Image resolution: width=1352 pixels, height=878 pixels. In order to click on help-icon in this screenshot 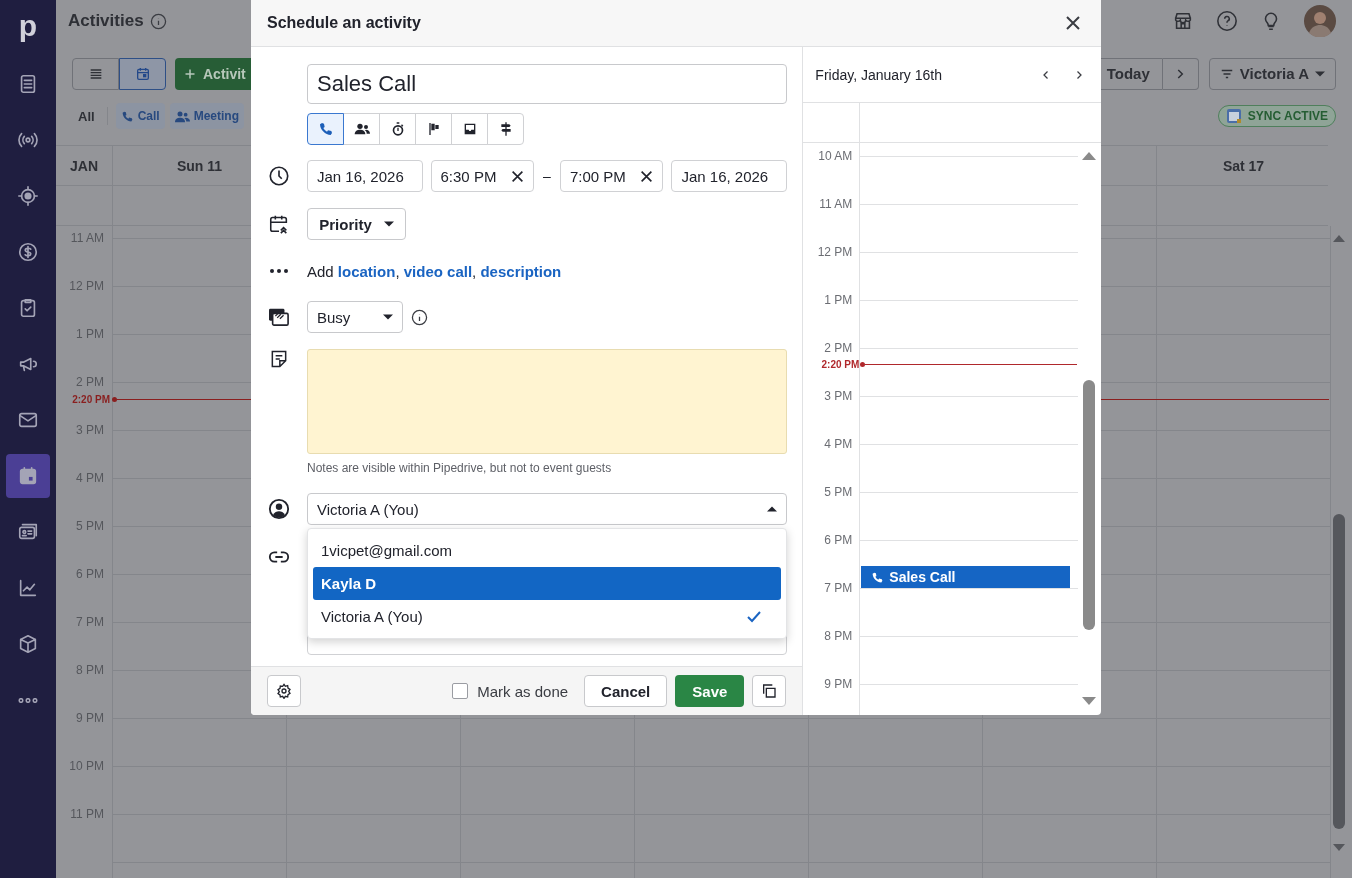, I will do `click(1227, 21)`.